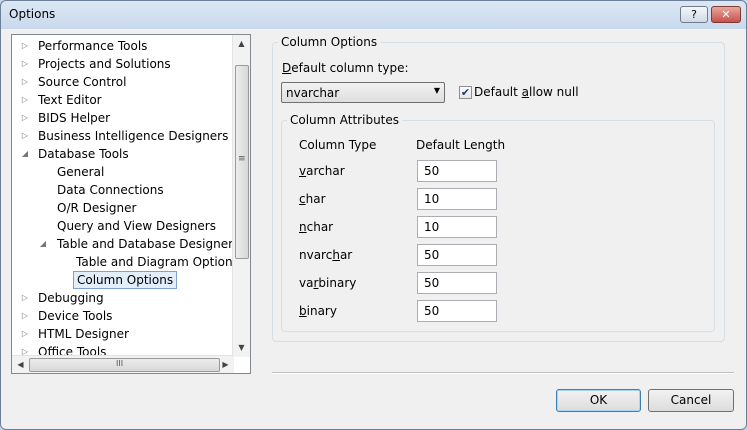 This screenshot has width=747, height=430. I want to click on tree-item-label: Table and Database Designers, so click(148, 244).